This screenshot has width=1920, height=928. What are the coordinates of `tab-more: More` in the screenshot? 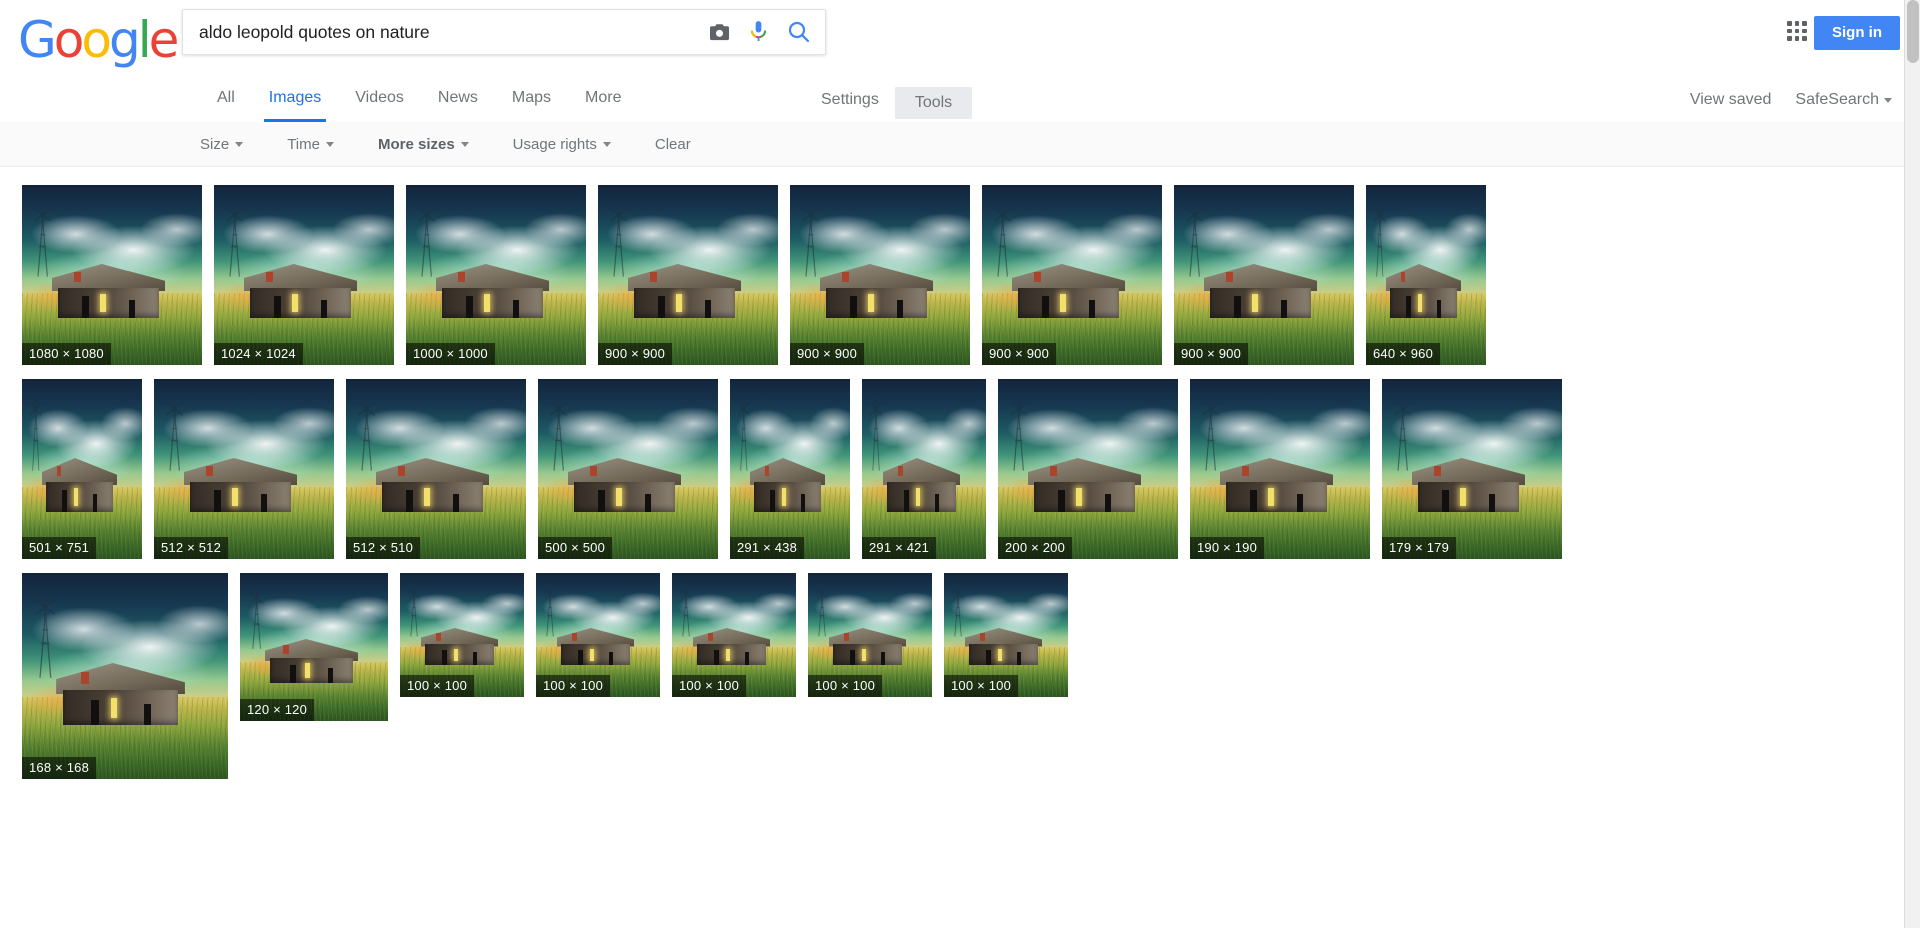 It's located at (603, 100).